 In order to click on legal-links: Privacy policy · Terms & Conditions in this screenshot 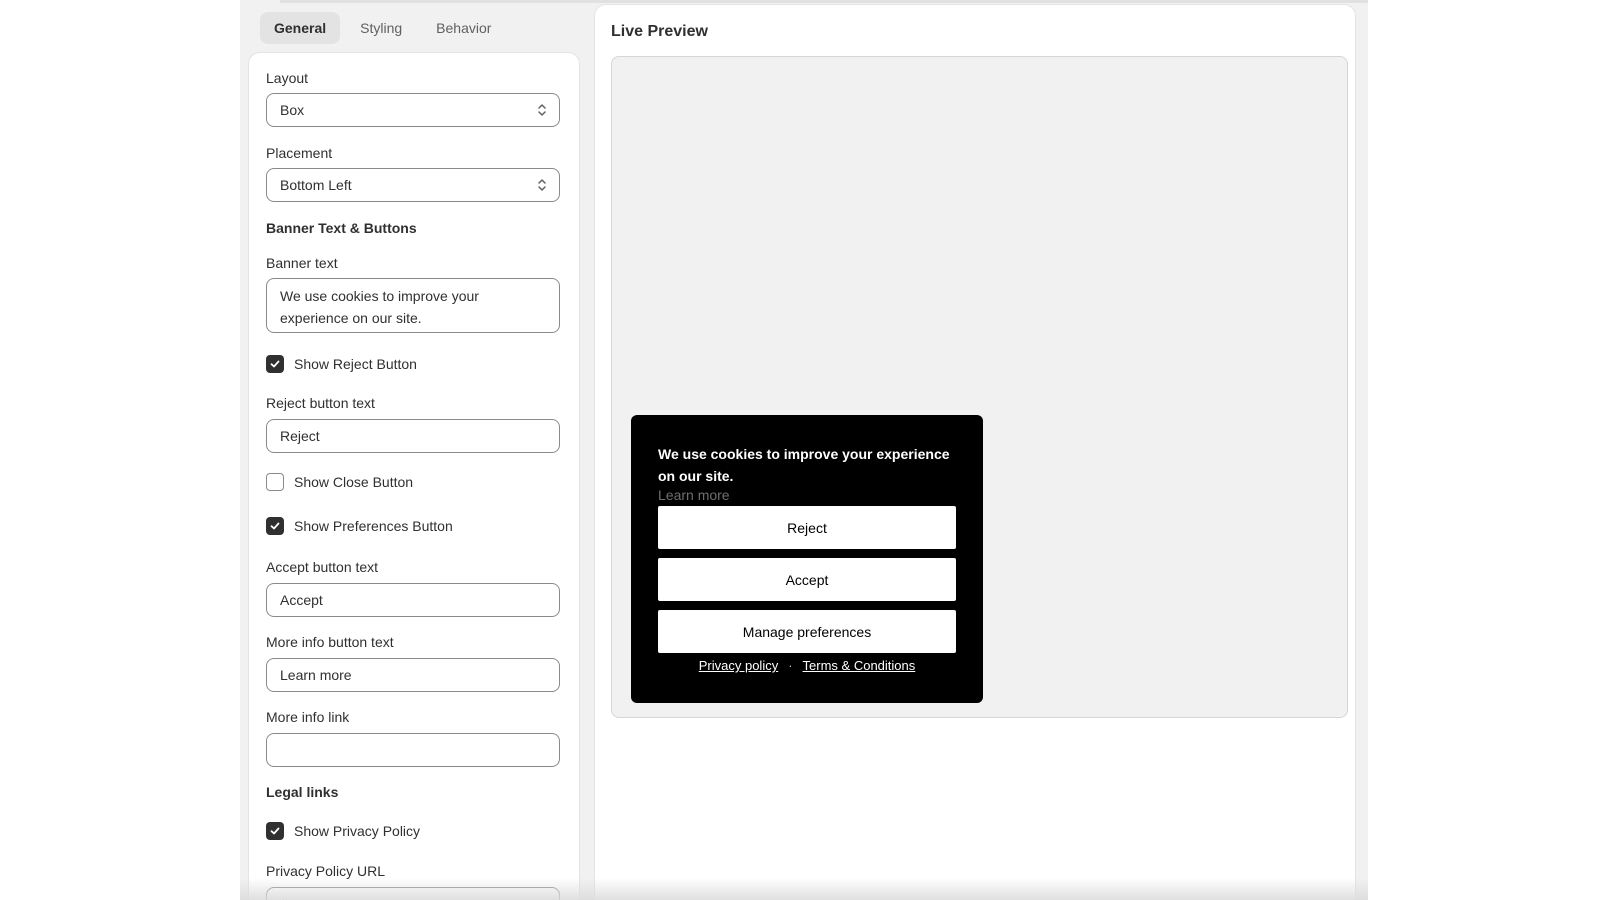, I will do `click(807, 665)`.